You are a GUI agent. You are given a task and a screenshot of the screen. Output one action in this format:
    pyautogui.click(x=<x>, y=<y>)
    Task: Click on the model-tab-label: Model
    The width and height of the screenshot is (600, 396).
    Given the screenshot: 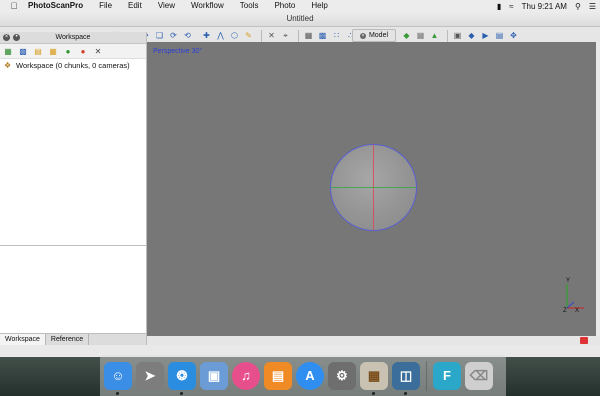 What is the action you would take?
    pyautogui.click(x=378, y=35)
    